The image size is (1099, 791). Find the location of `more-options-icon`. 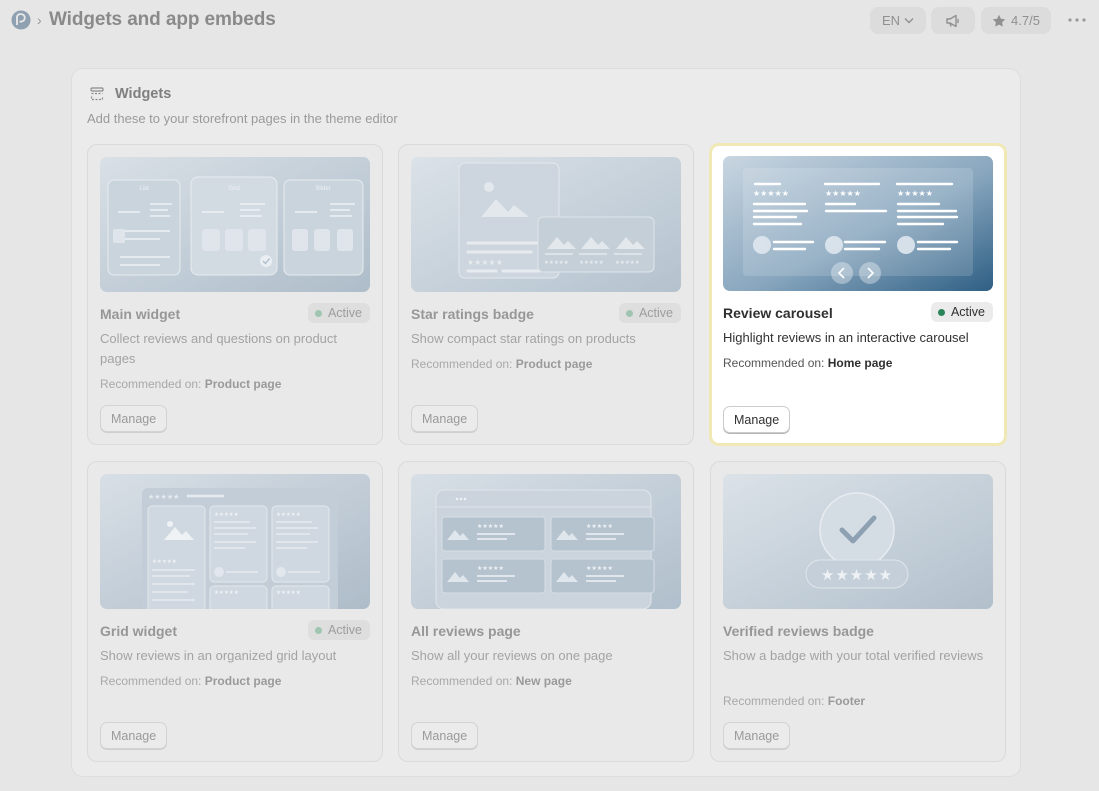

more-options-icon is located at coordinates (1077, 20).